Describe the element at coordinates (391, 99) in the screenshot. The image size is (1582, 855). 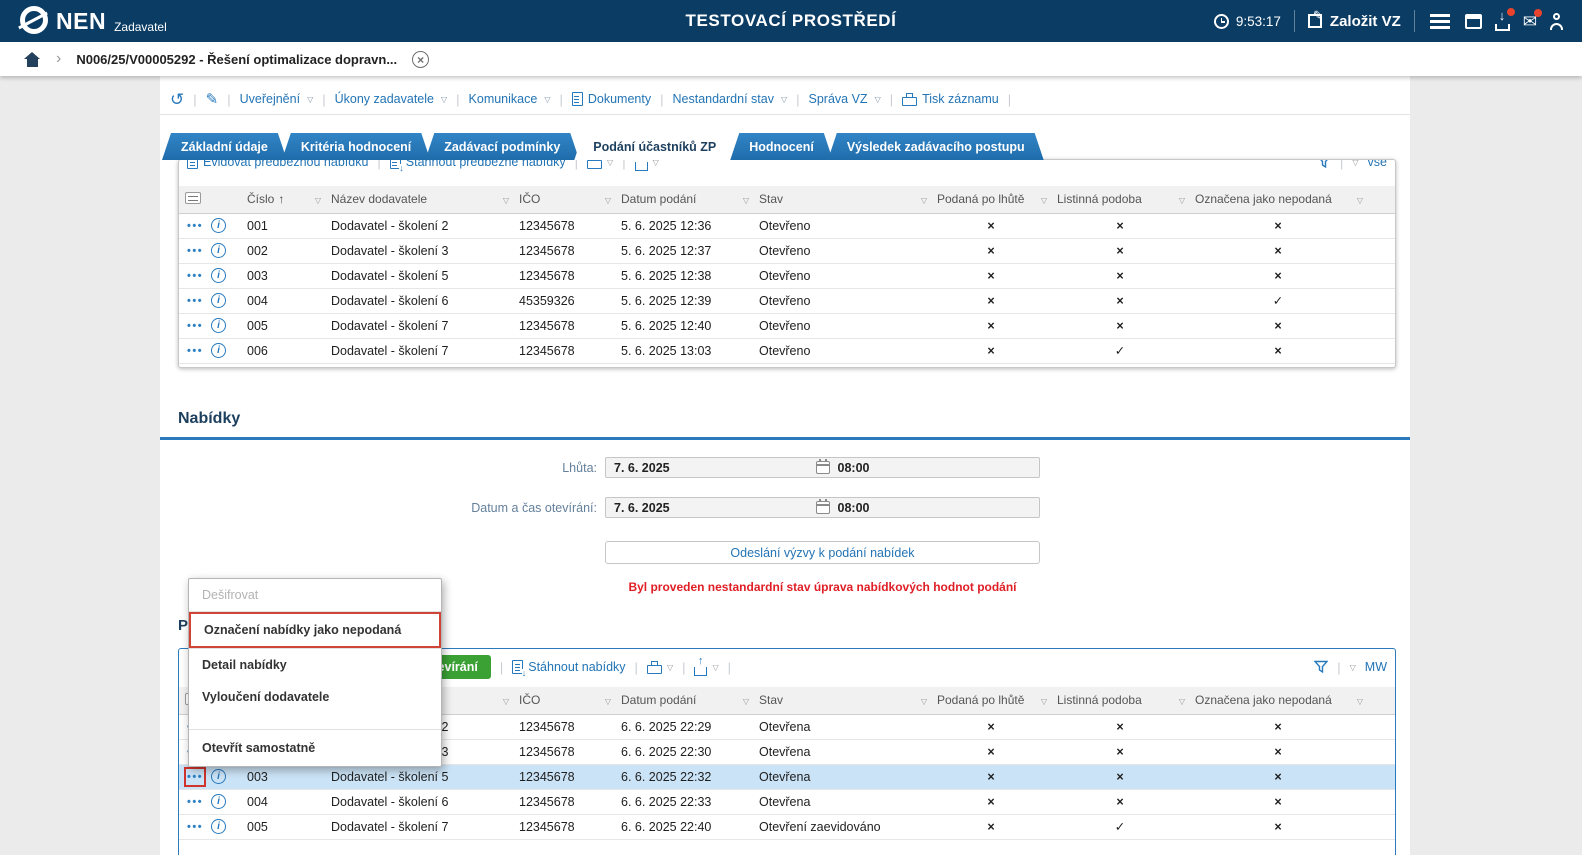
I see `menu-ukony-zadavatele: Úkony zadavatele ▽` at that location.